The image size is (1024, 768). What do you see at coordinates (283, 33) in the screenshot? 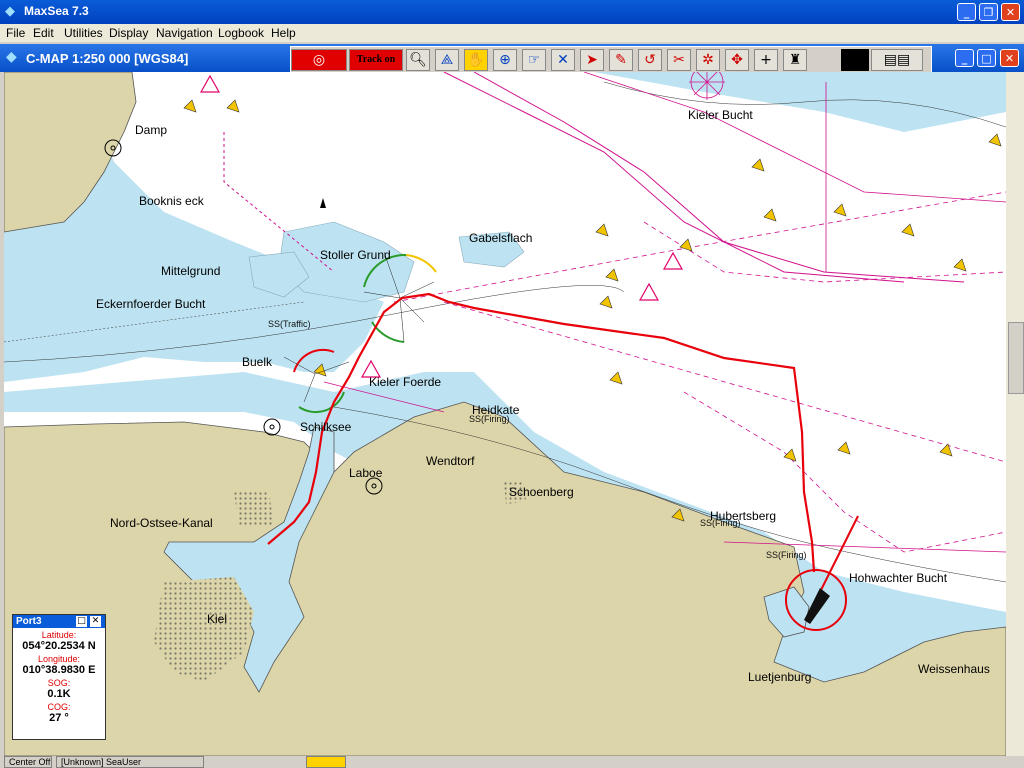
I see `menu-help: Help` at bounding box center [283, 33].